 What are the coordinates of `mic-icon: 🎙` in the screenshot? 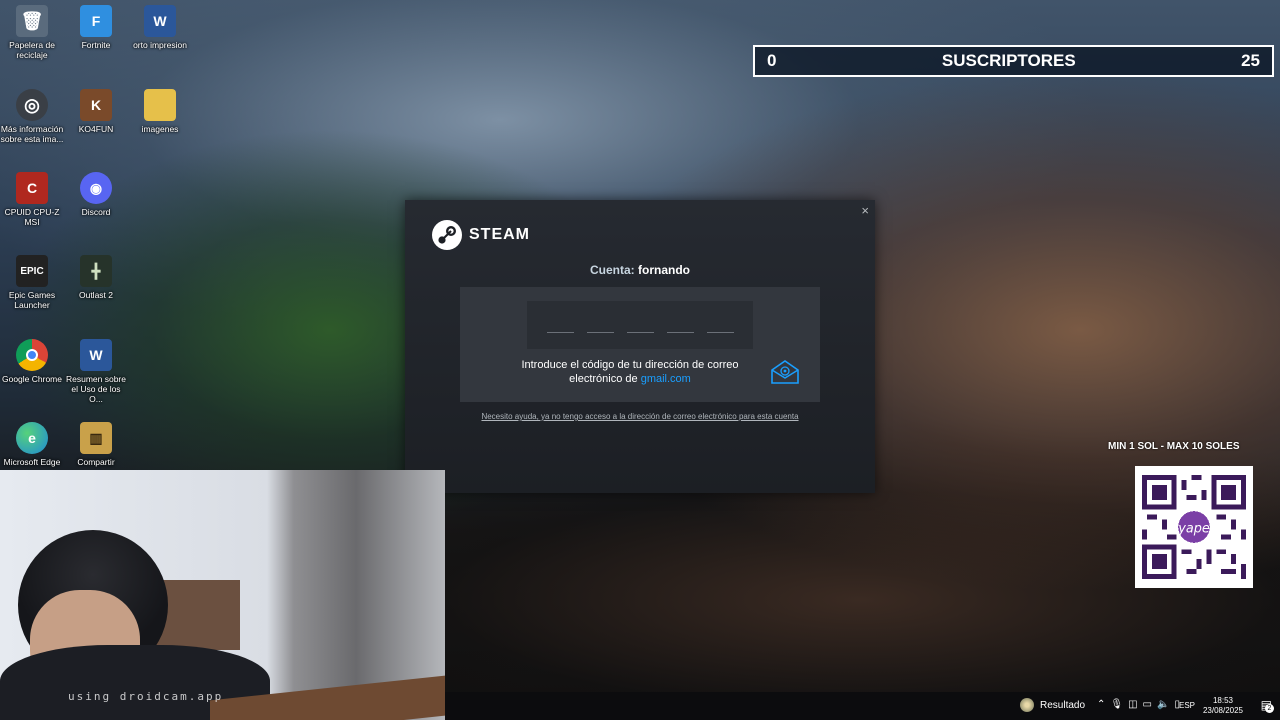 It's located at (1116, 704).